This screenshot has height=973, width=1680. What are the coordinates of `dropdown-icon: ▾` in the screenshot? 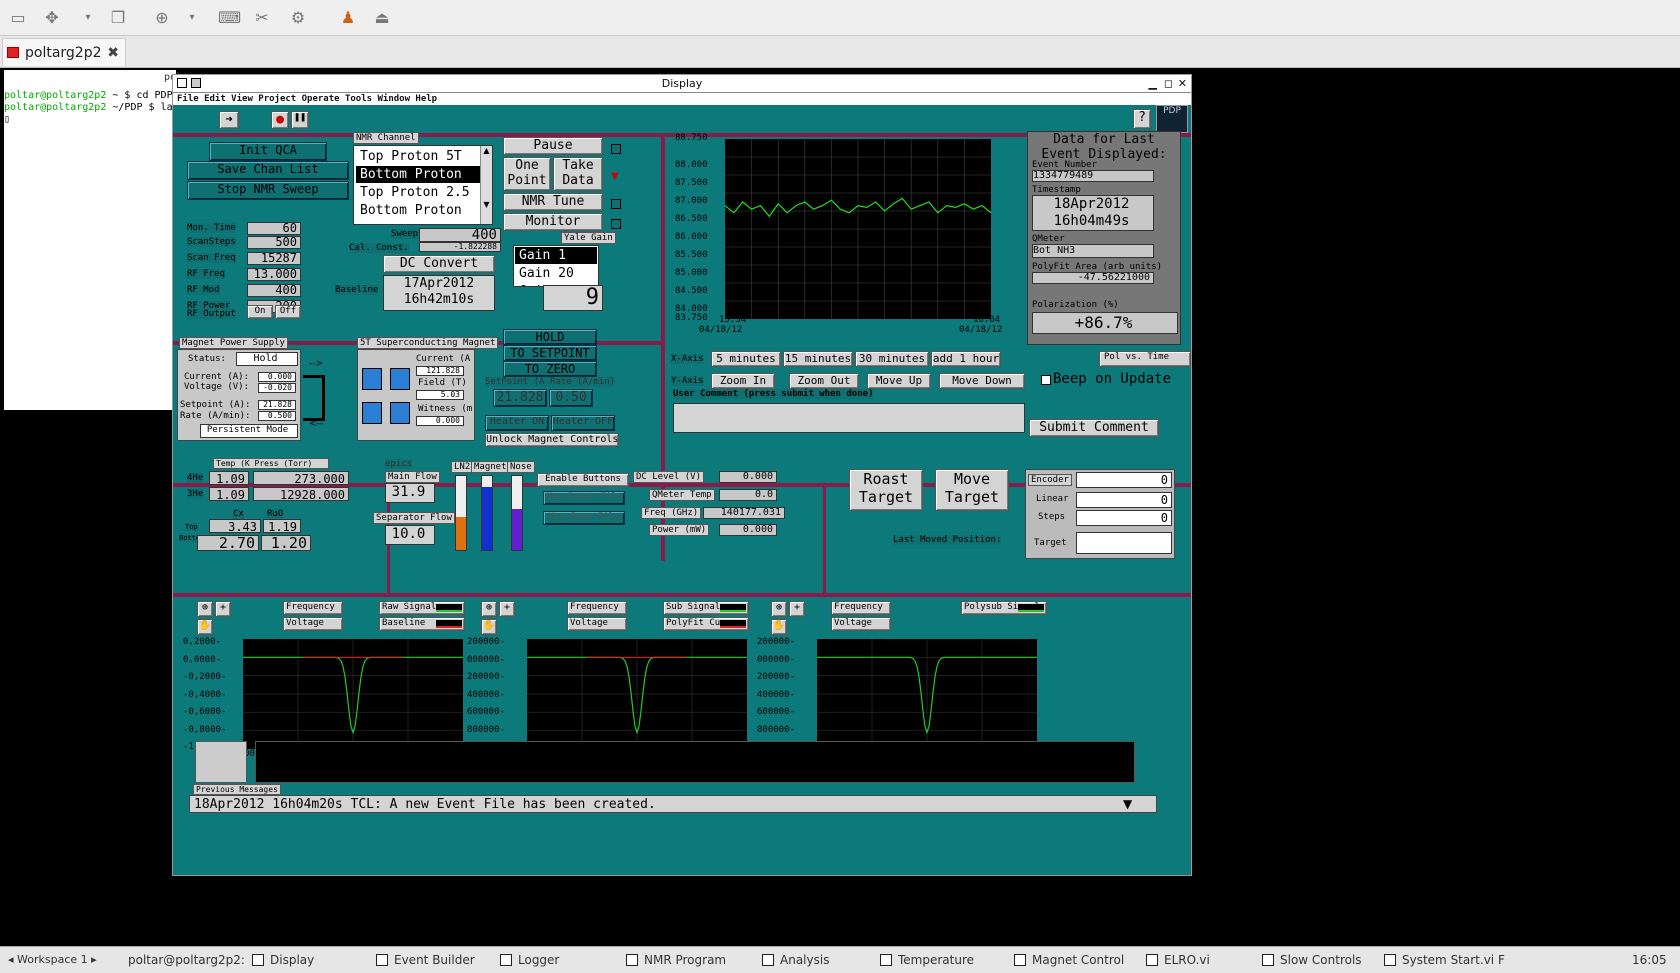 It's located at (88, 18).